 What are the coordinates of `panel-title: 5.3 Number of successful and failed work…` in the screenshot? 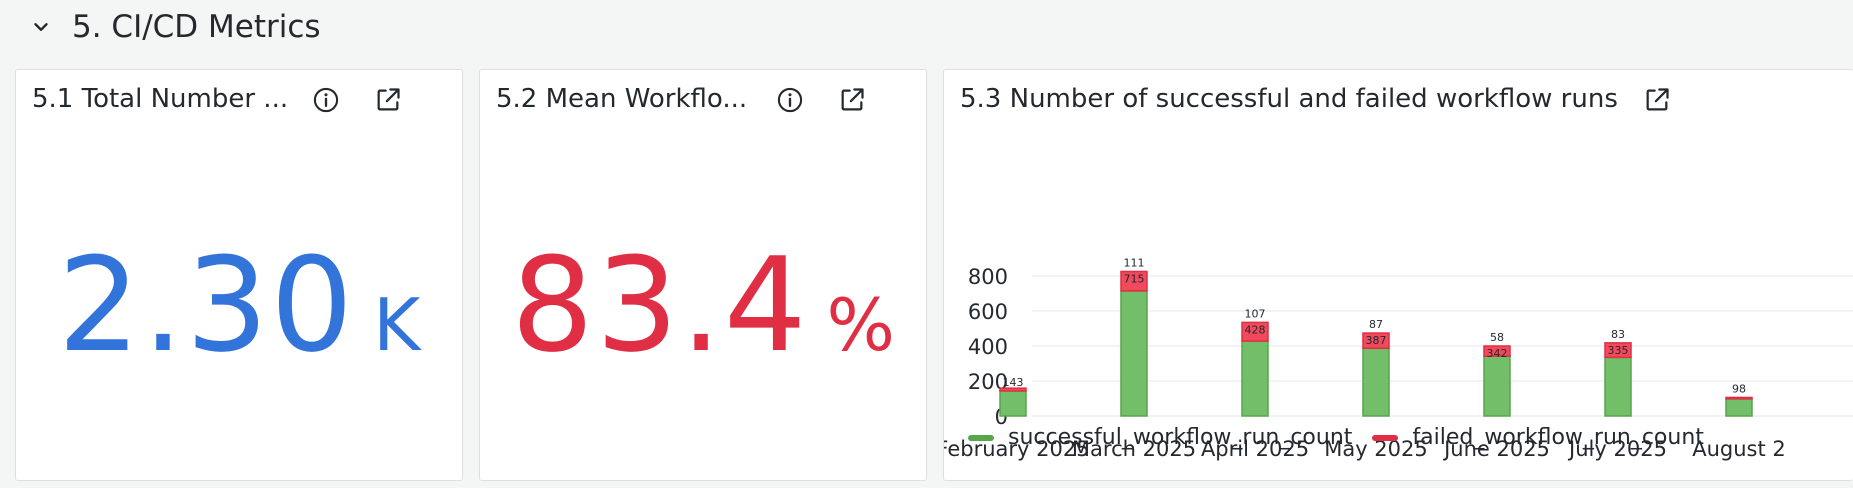 It's located at (1289, 99).